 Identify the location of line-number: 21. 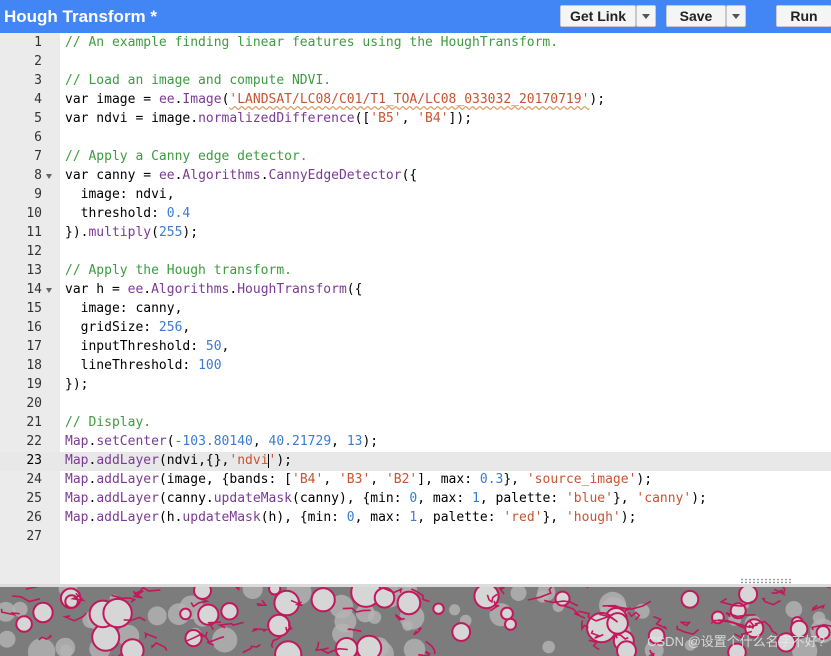
(34, 422).